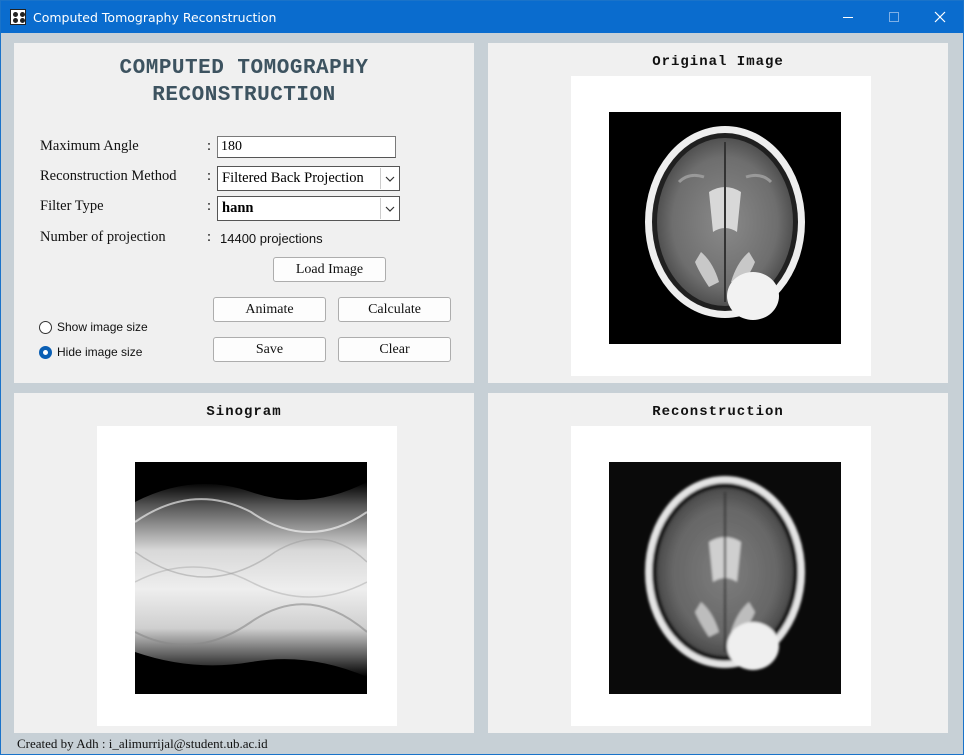 The image size is (964, 755). I want to click on method-label: Reconstruction Method, so click(108, 176).